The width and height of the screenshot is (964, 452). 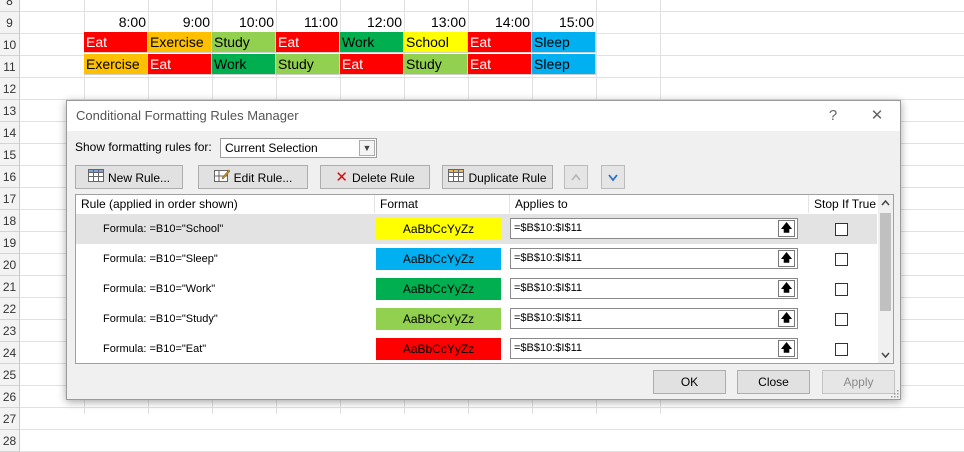 What do you see at coordinates (10, 67) in the screenshot?
I see `row-header: 11` at bounding box center [10, 67].